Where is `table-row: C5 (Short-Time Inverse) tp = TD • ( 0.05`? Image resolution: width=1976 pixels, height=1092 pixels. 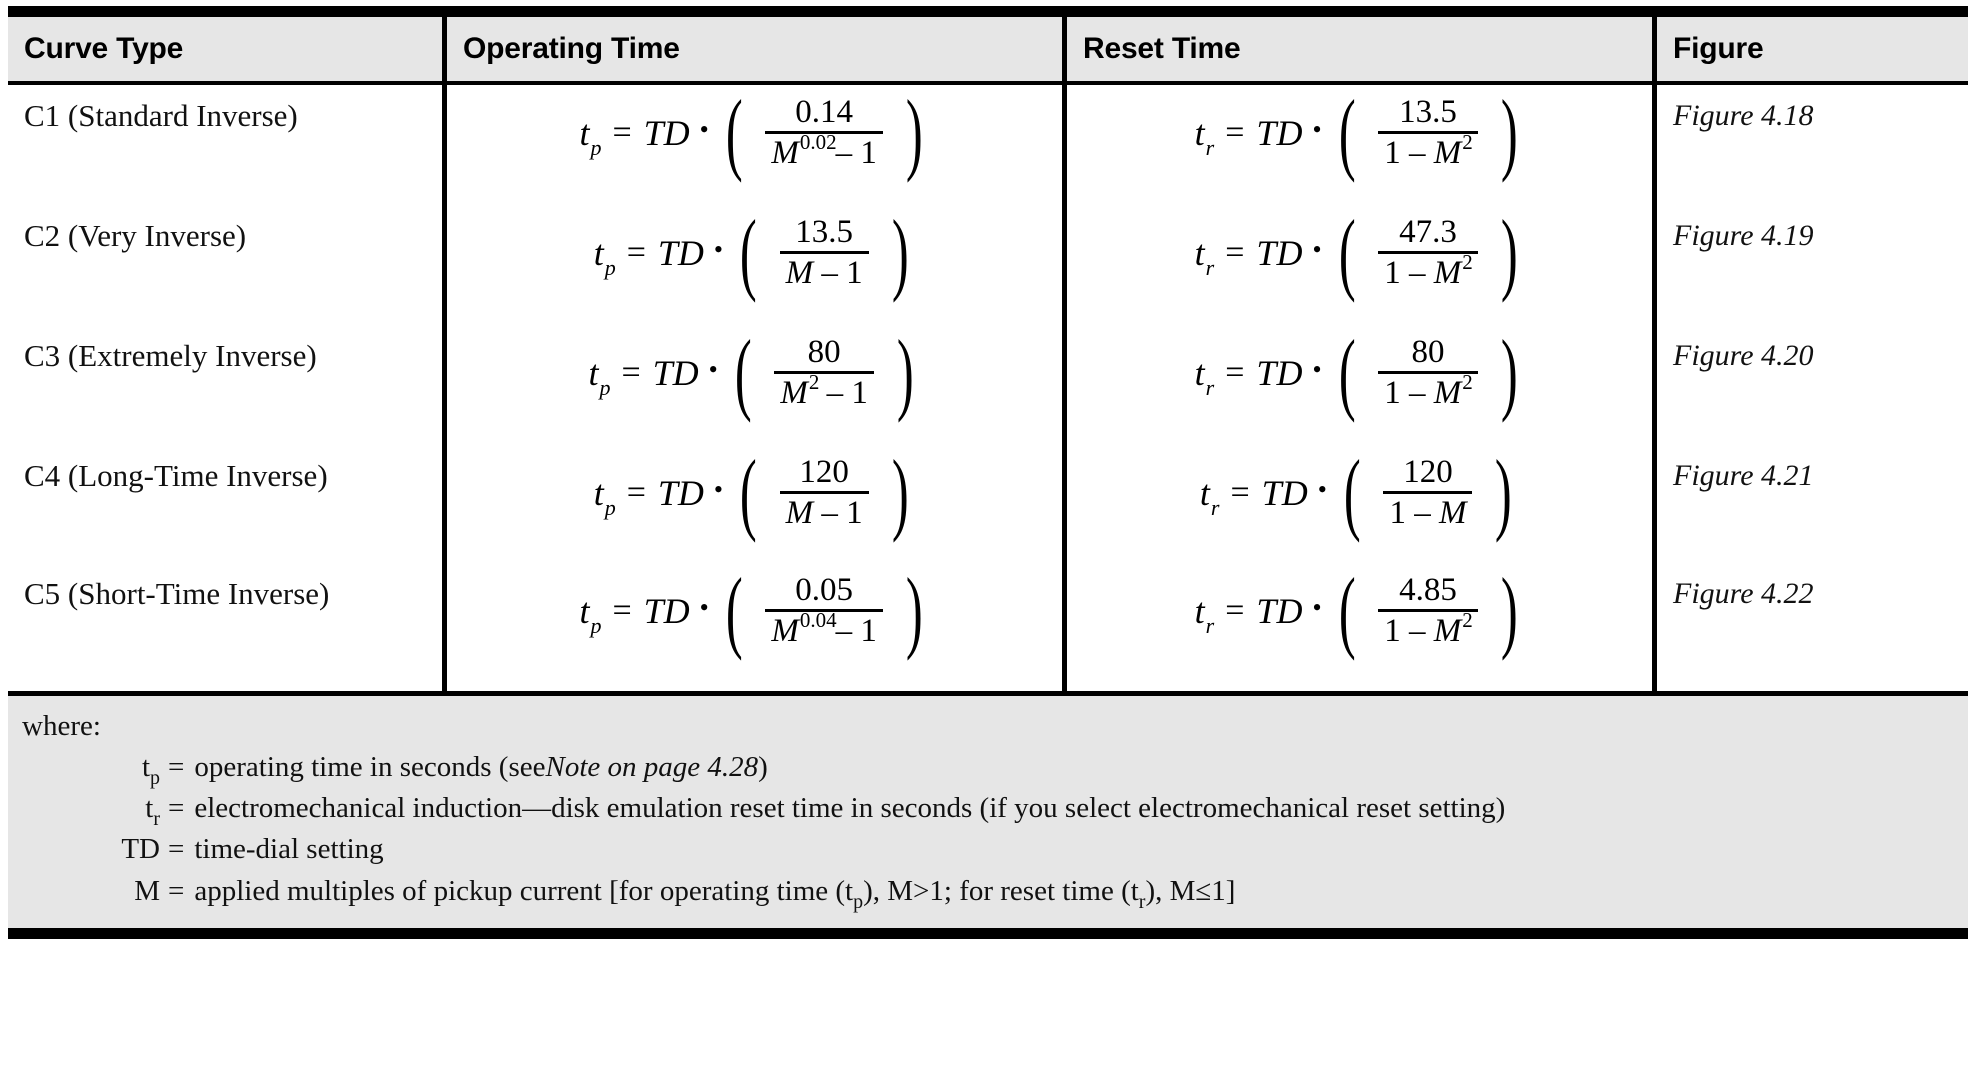 table-row: C5 (Short-Time Inverse) tp = TD • ( 0.05 is located at coordinates (988, 627).